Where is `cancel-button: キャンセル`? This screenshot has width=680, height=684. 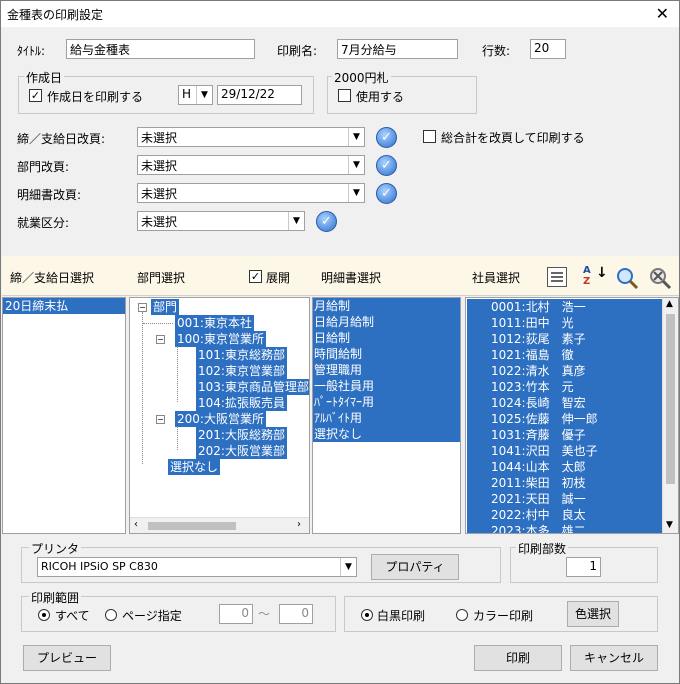 cancel-button: キャンセル is located at coordinates (614, 658).